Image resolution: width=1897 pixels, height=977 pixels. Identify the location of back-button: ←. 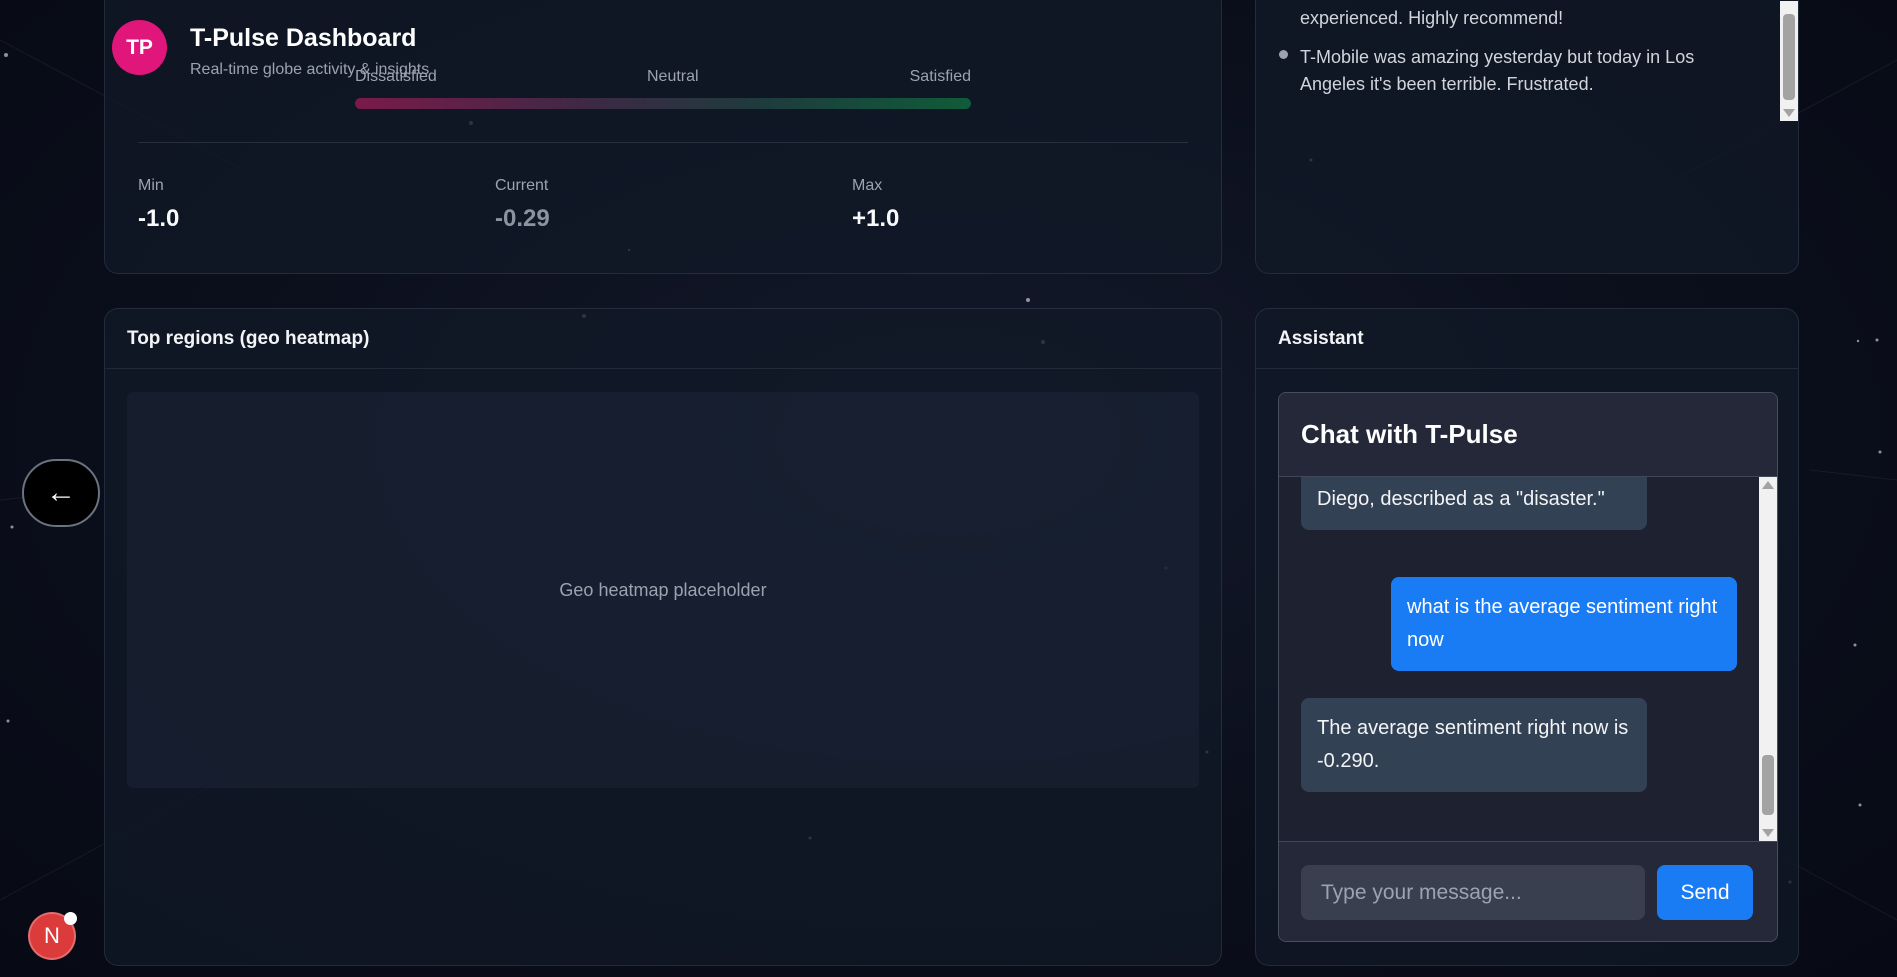
(61, 493).